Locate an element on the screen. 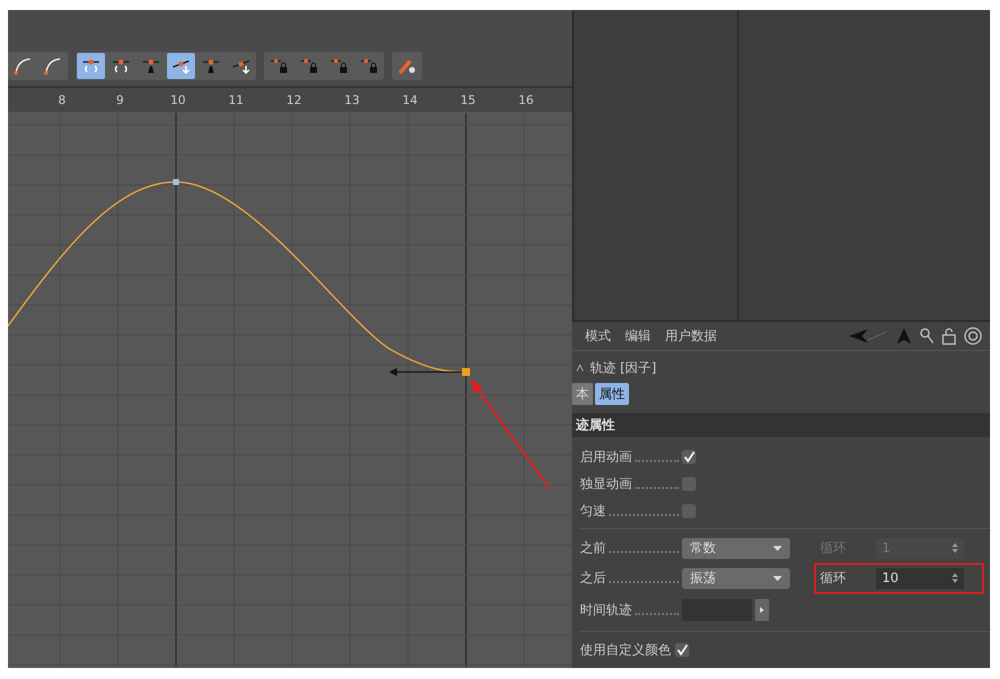  menu-item: 模式 is located at coordinates (598, 336).